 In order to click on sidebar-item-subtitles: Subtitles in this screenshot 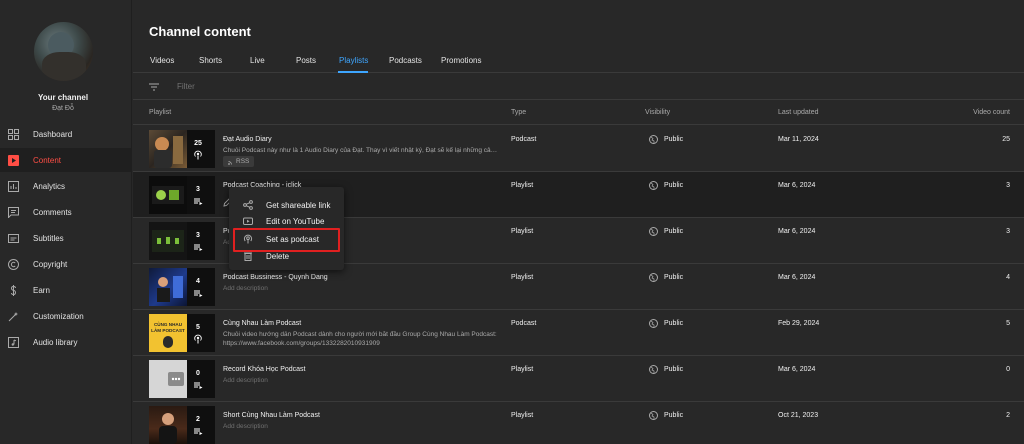, I will do `click(65, 238)`.